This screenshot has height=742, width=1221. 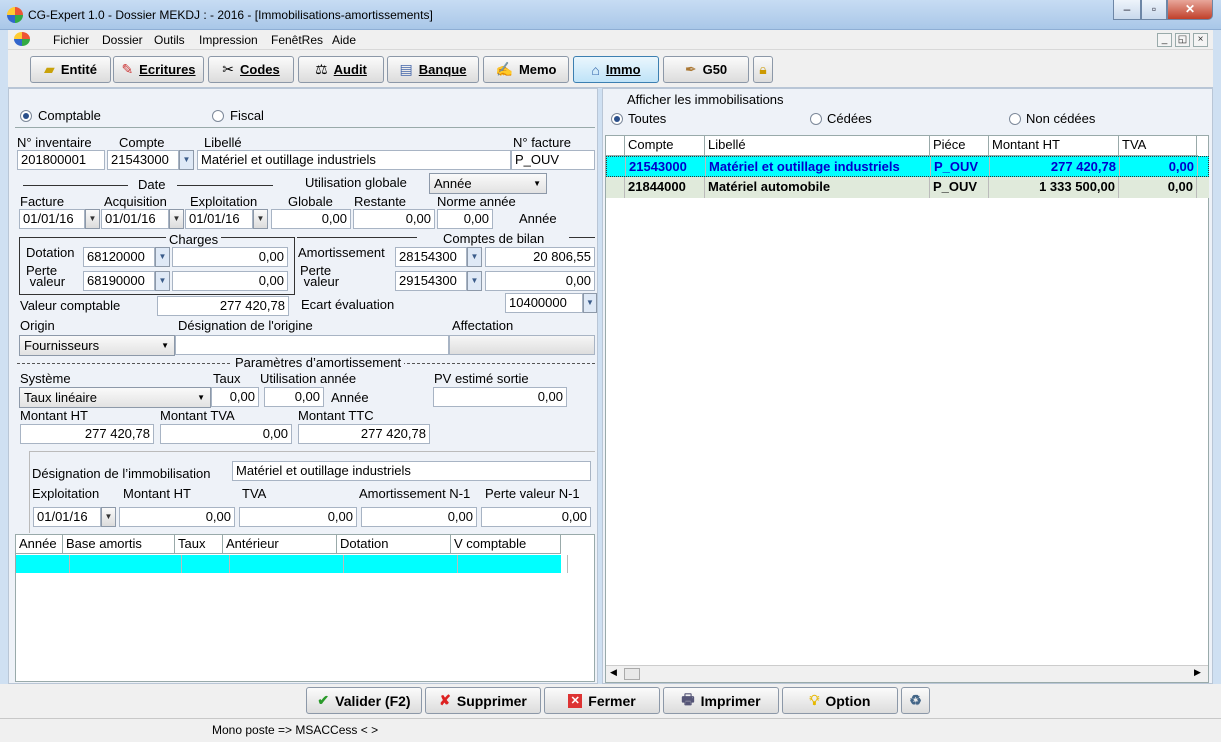 I want to click on amort-compte-dropdown: ▼, so click(x=474, y=257).